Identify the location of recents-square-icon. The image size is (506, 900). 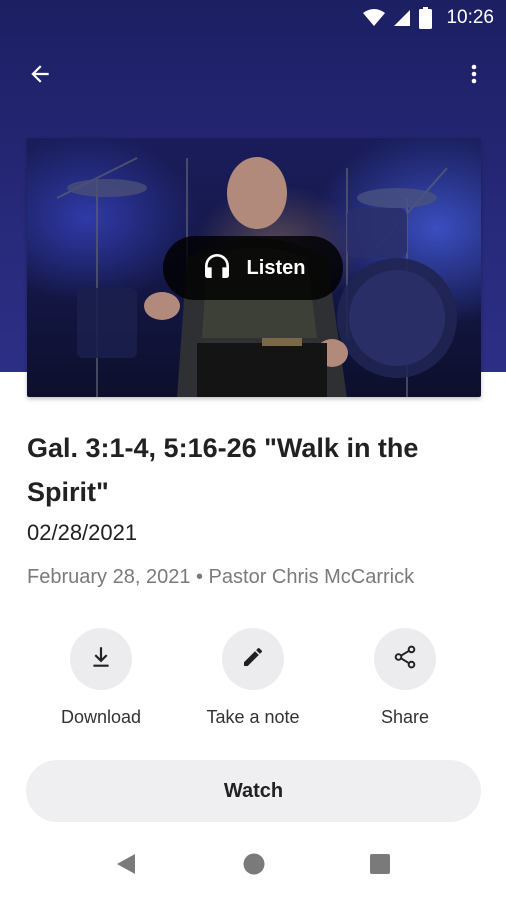
(380, 866).